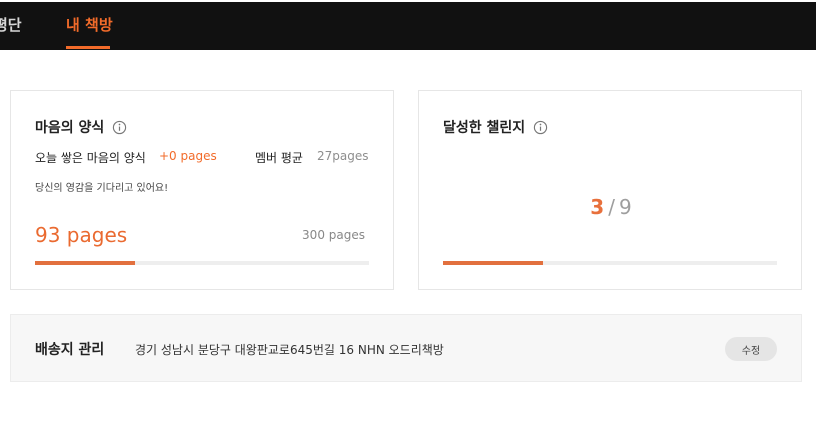  What do you see at coordinates (493, 263) in the screenshot?
I see `challenge-progress-fill` at bounding box center [493, 263].